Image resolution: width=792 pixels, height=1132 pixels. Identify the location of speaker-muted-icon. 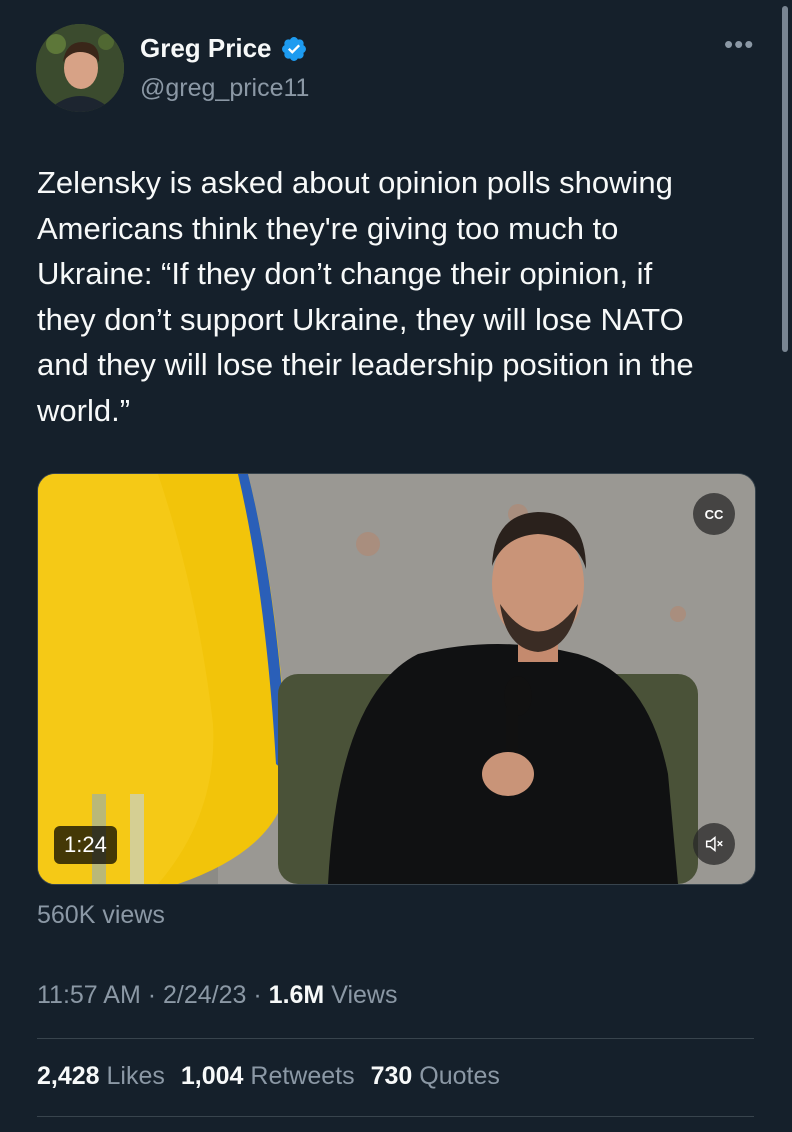
(714, 844).